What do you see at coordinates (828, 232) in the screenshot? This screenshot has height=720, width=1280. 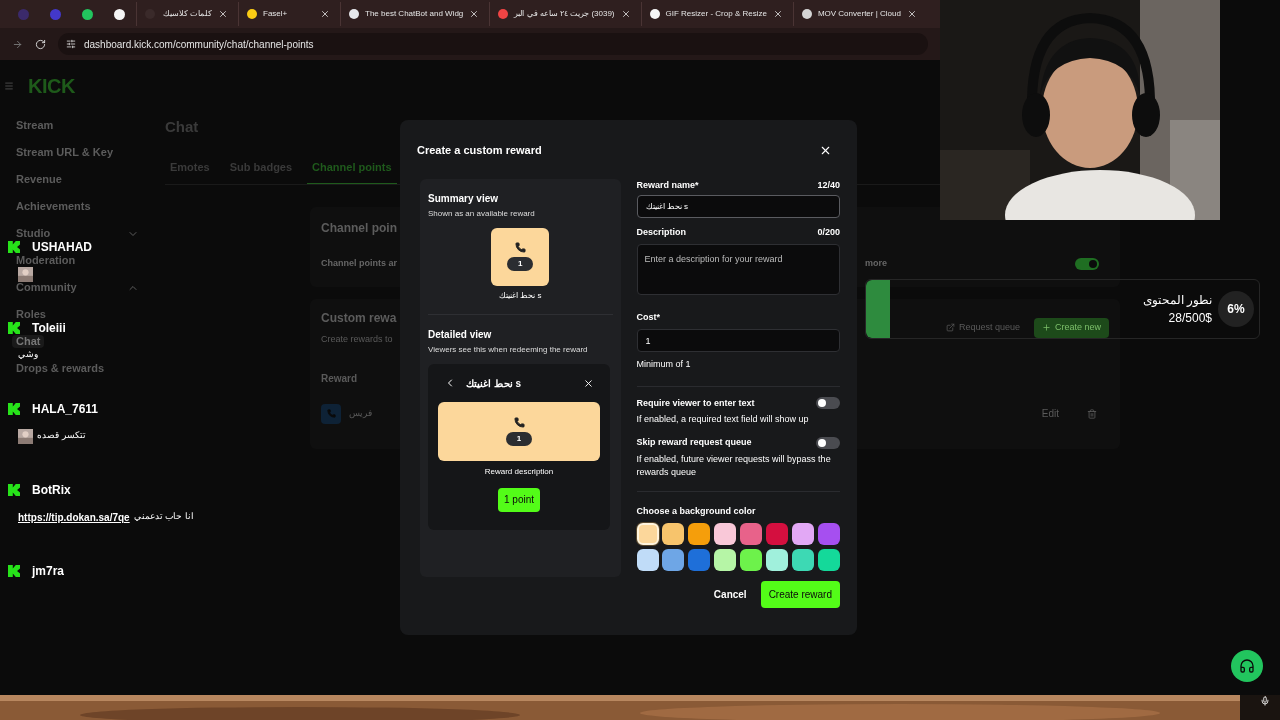 I see `character-count: 0/200` at bounding box center [828, 232].